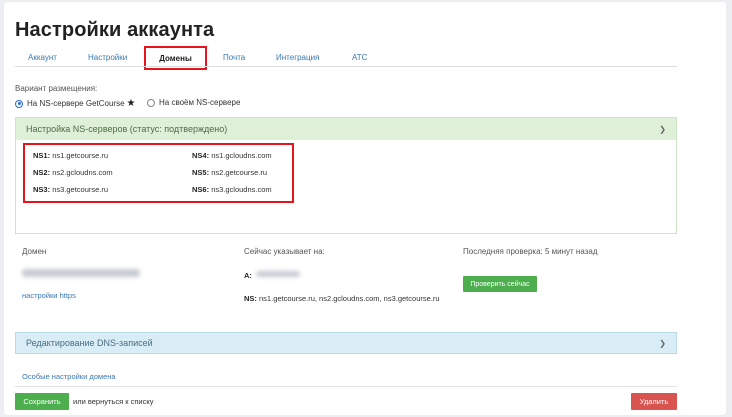 This screenshot has width=732, height=417. What do you see at coordinates (200, 102) in the screenshot?
I see `radio-own-label: На своём NS-сервере` at bounding box center [200, 102].